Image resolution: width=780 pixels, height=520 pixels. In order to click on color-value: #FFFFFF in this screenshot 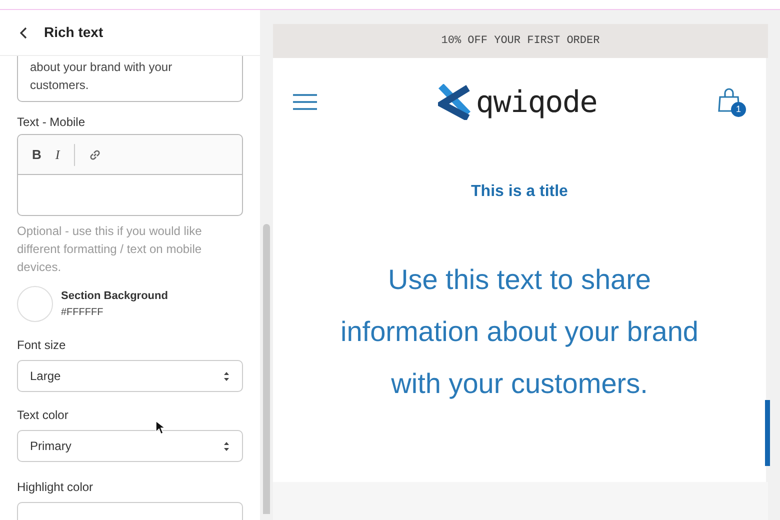, I will do `click(82, 313)`.